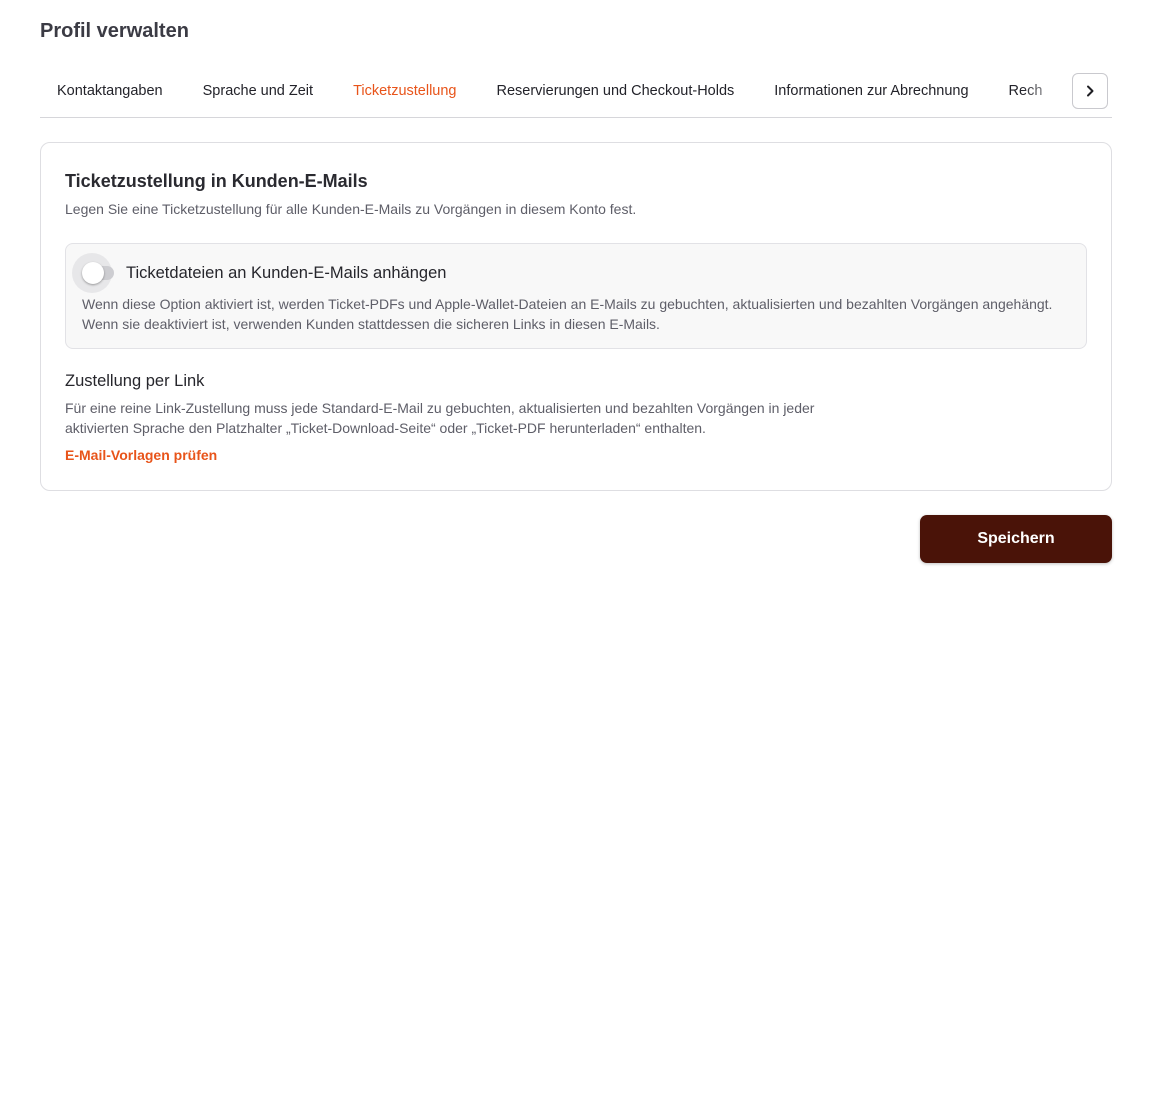 The height and width of the screenshot is (1100, 1152). What do you see at coordinates (404, 90) in the screenshot?
I see `tab-ticketzustellung: Ticketzustellung` at bounding box center [404, 90].